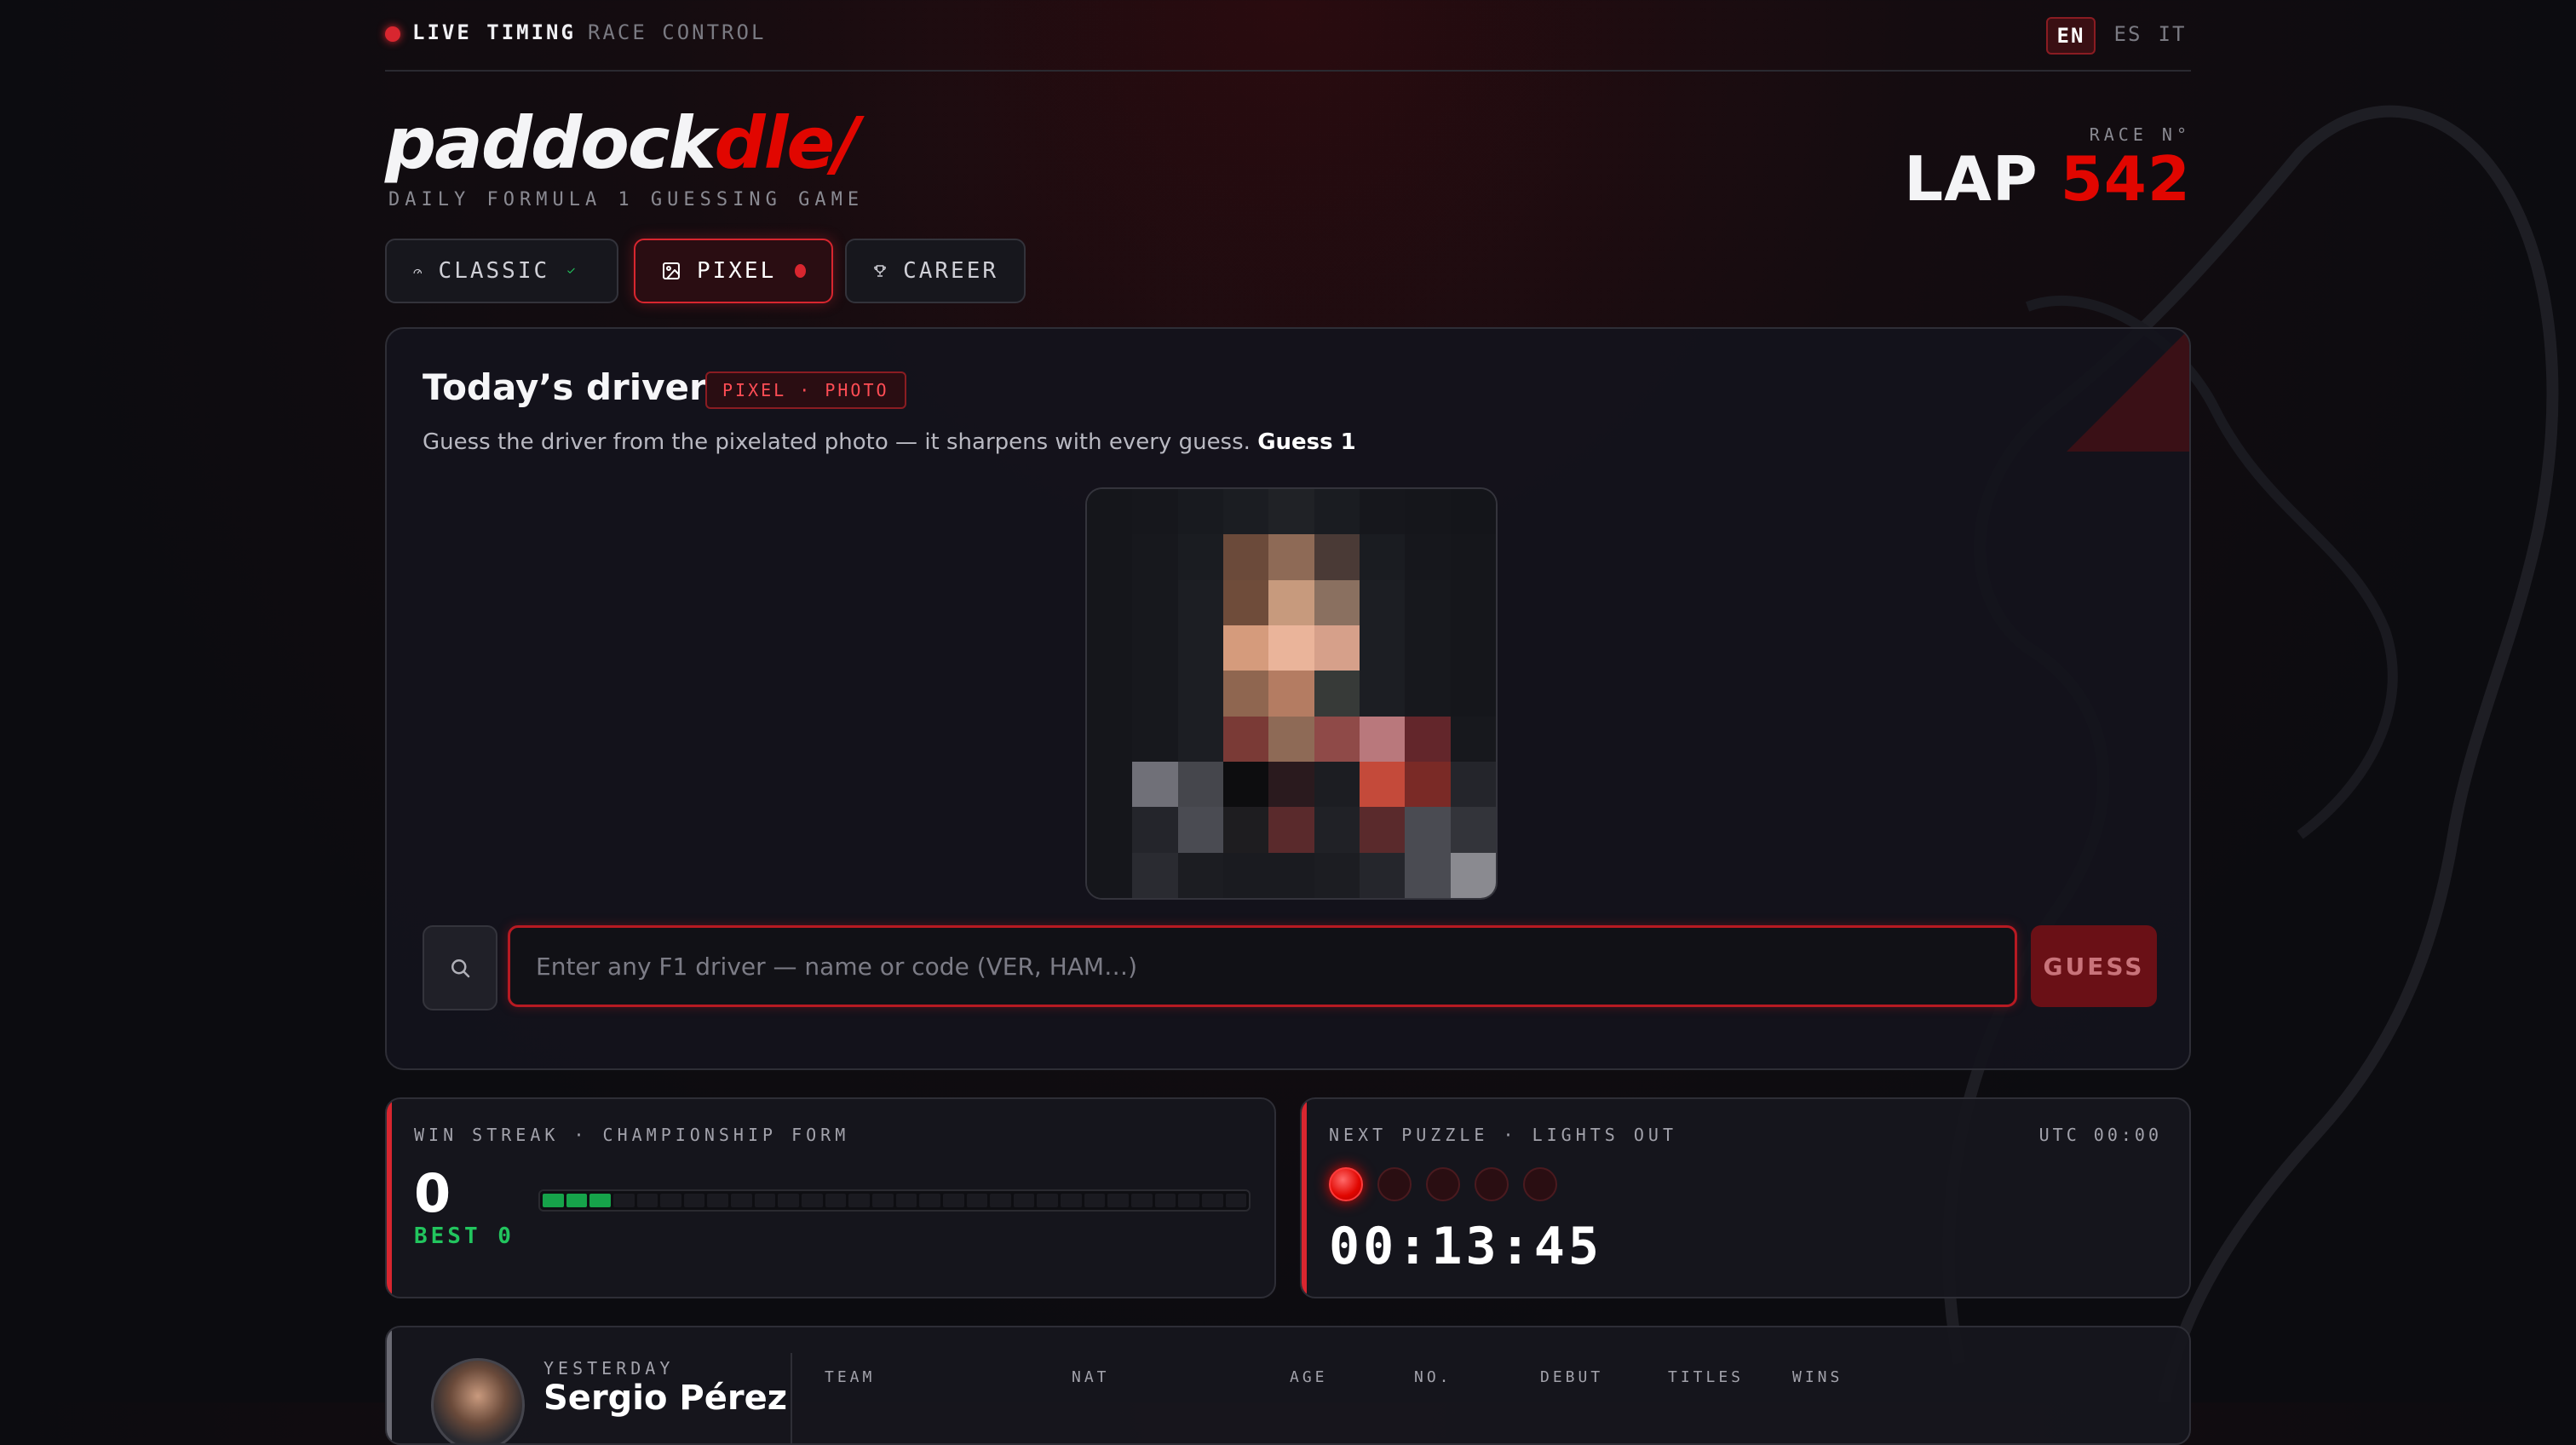  I want to click on search-button, so click(460, 967).